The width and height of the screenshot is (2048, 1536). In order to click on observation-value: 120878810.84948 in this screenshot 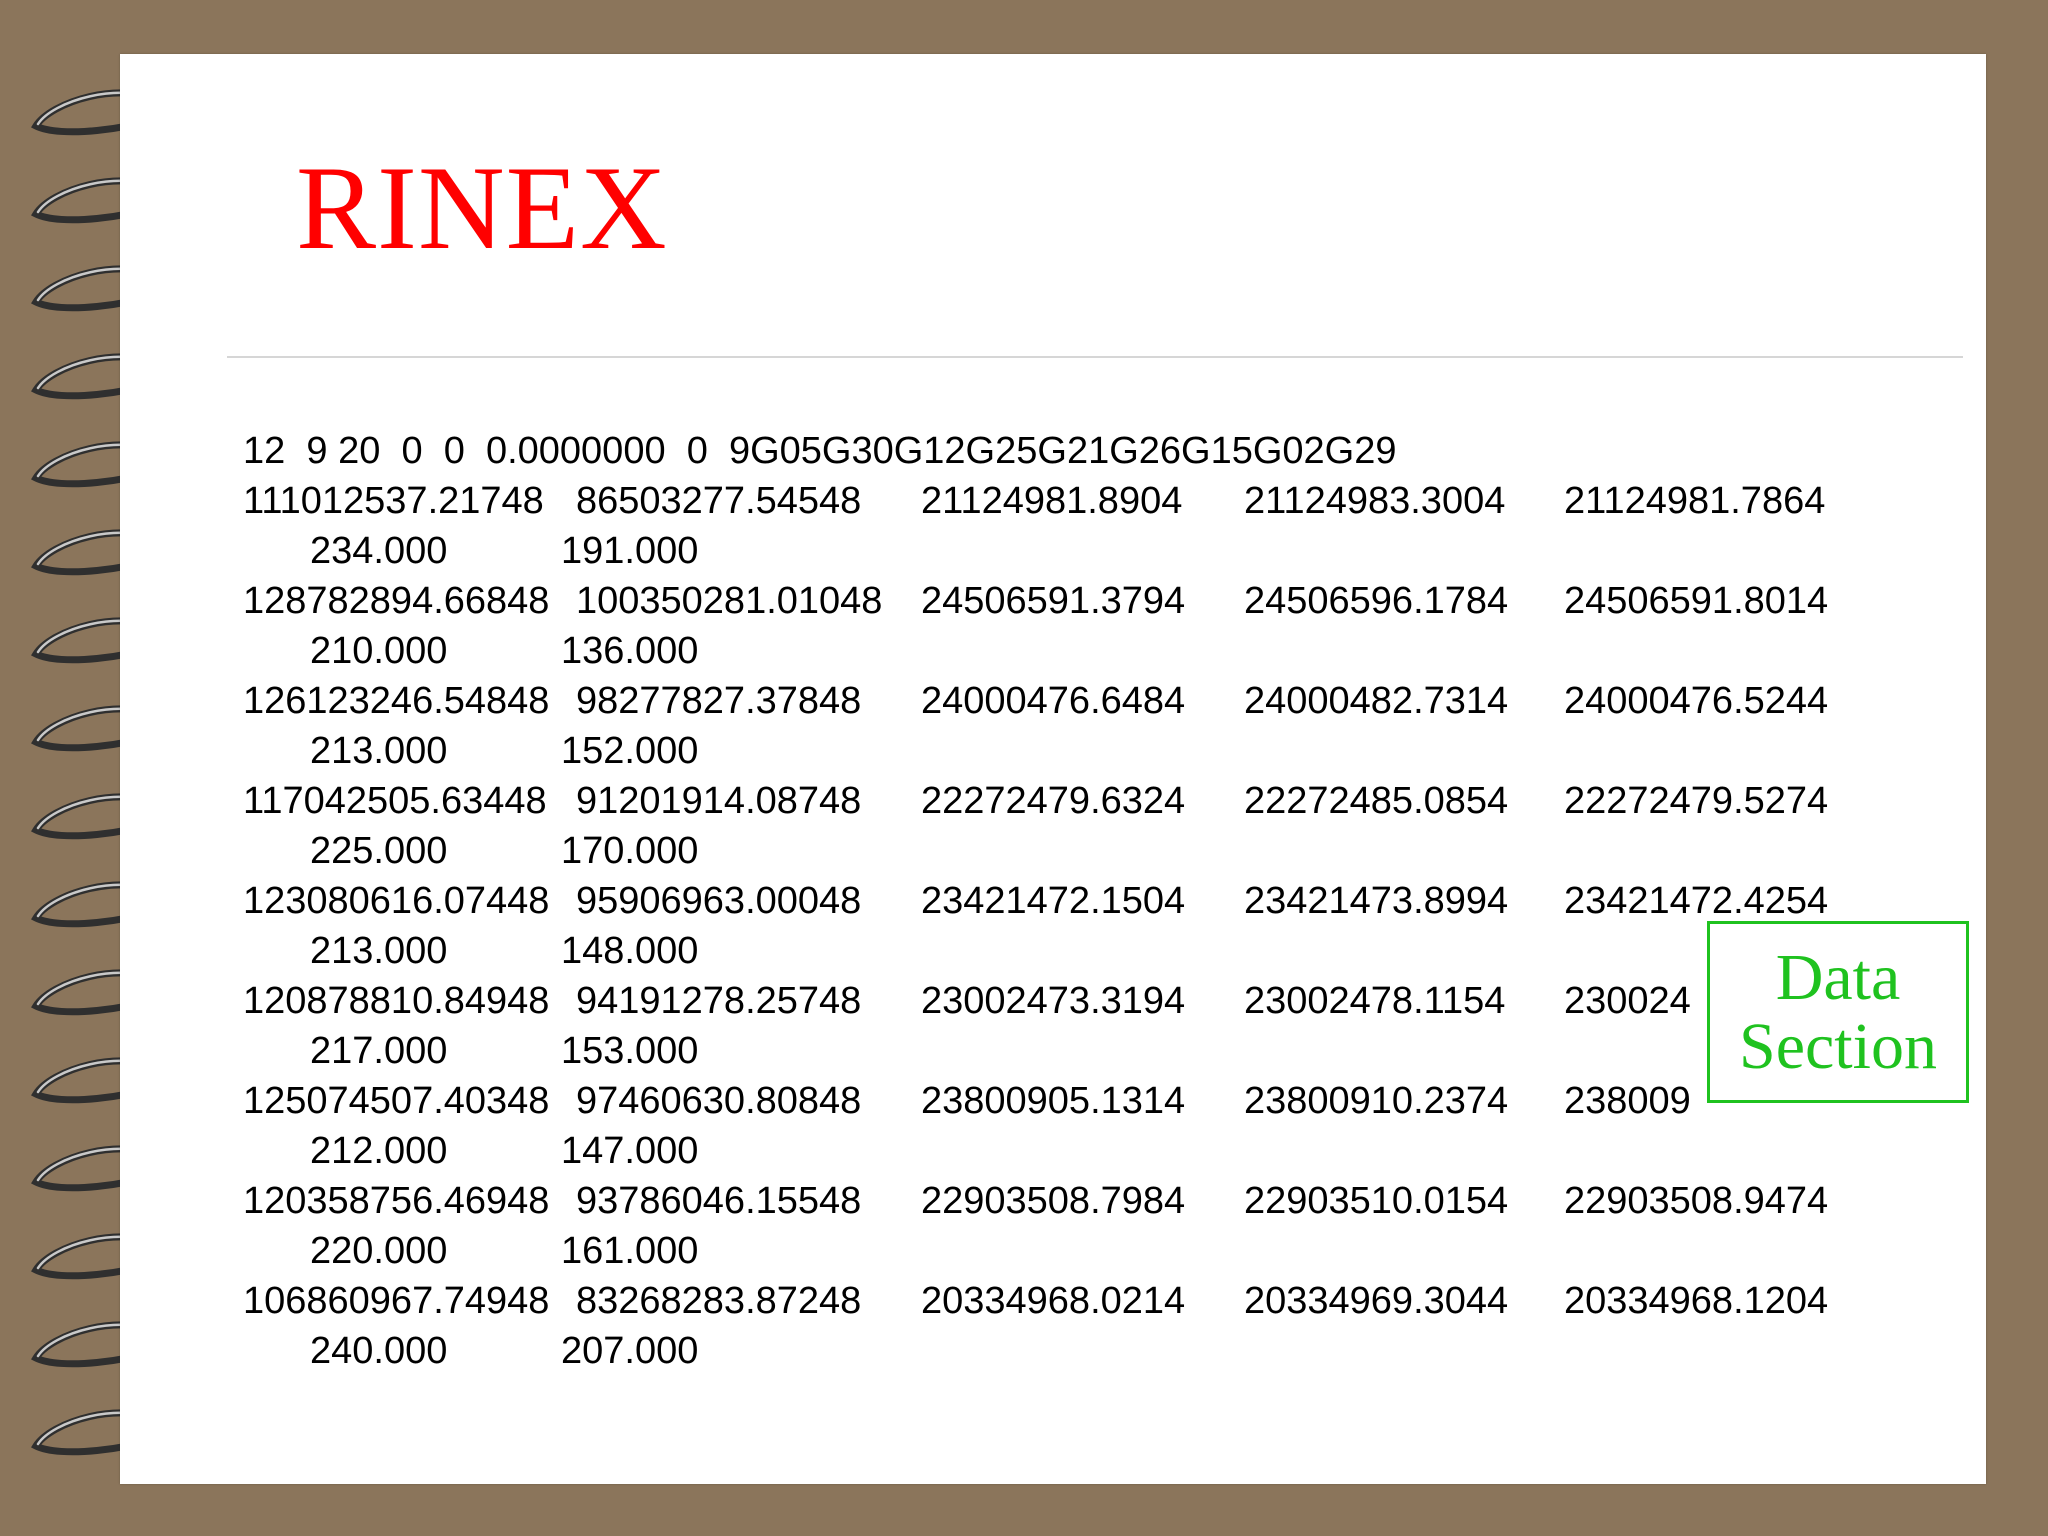, I will do `click(396, 1001)`.